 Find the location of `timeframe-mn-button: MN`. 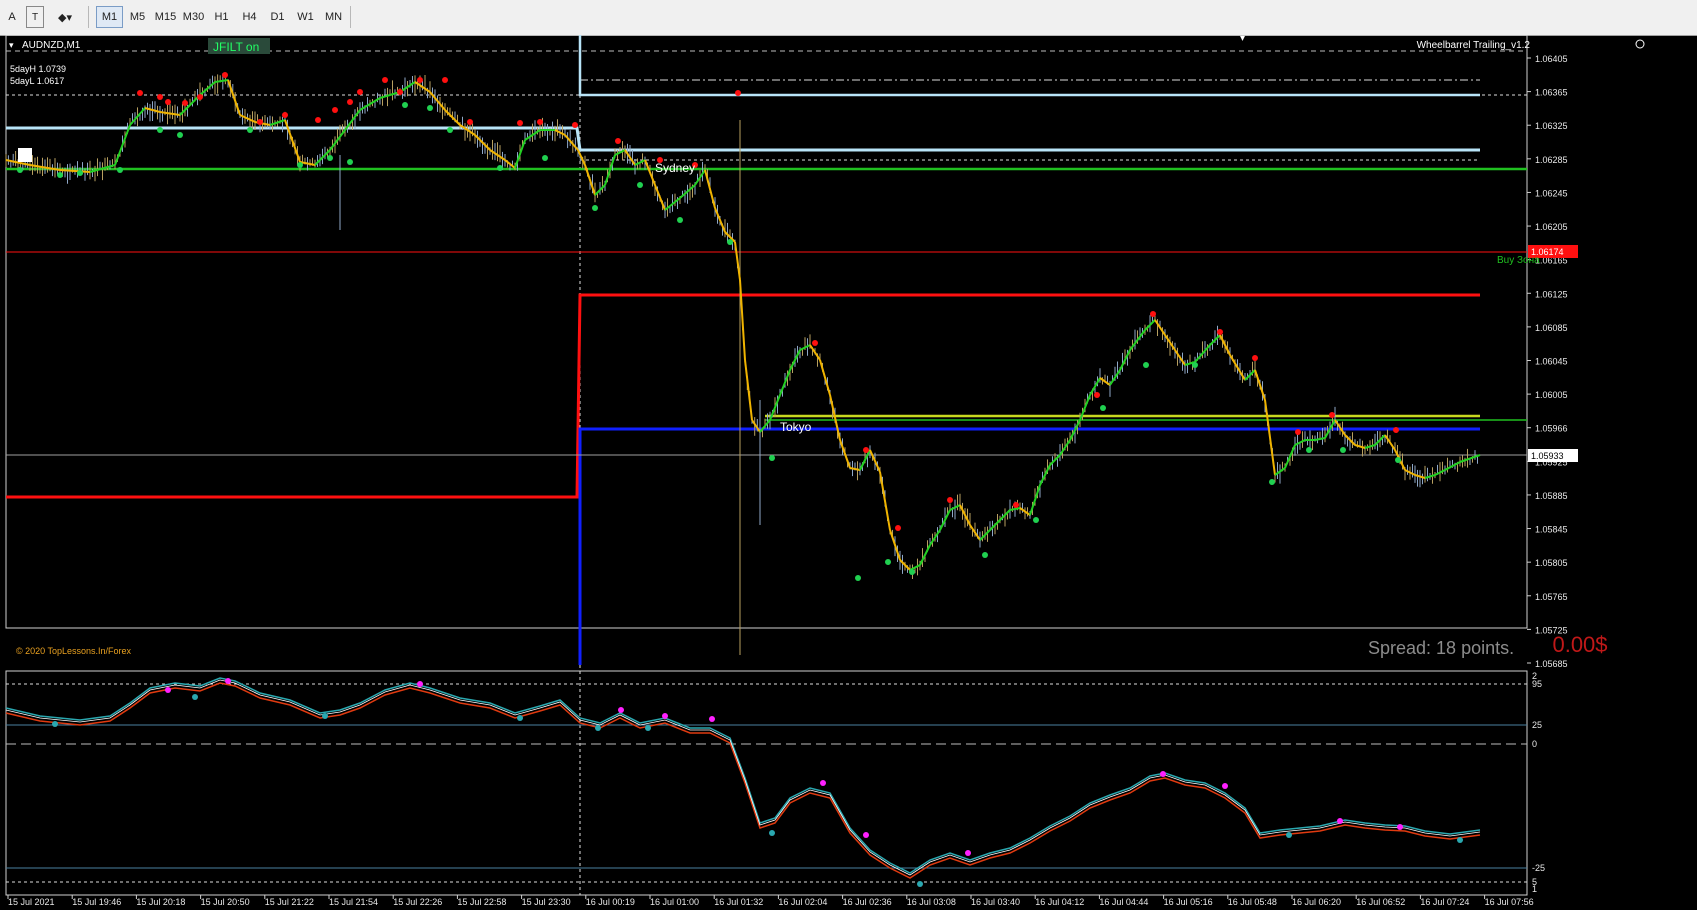

timeframe-mn-button: MN is located at coordinates (333, 17).